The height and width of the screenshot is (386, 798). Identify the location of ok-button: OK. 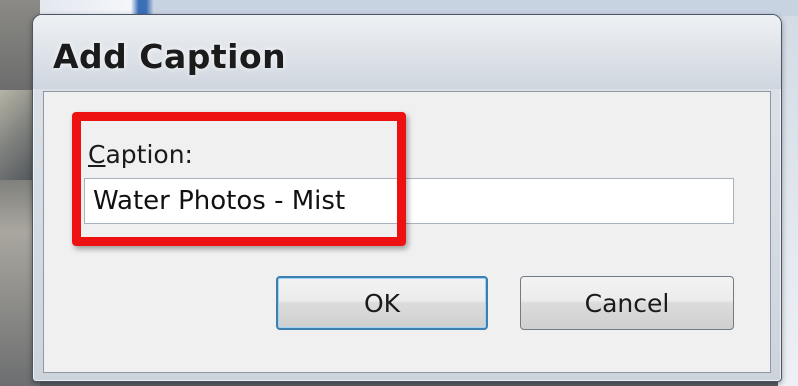
(382, 303).